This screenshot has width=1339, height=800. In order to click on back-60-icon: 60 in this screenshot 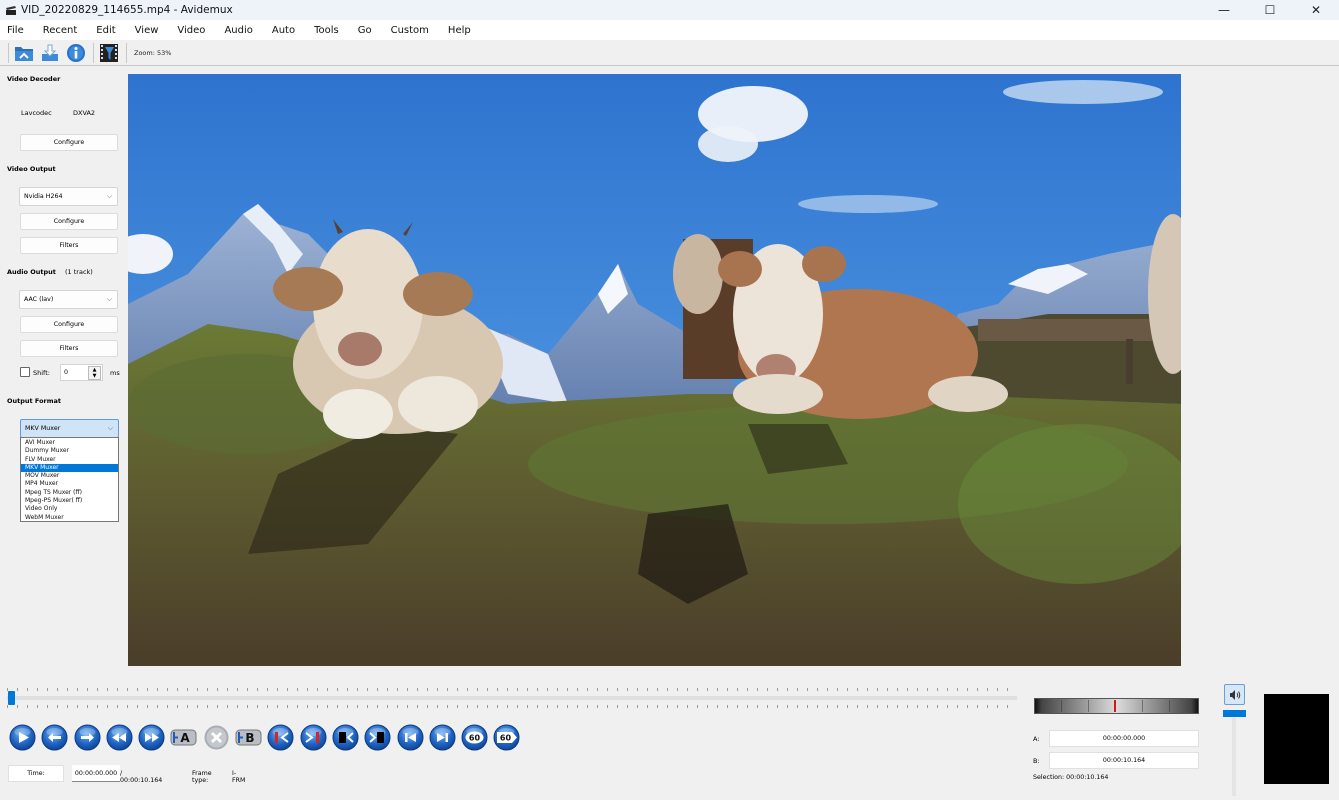, I will do `click(474, 737)`.